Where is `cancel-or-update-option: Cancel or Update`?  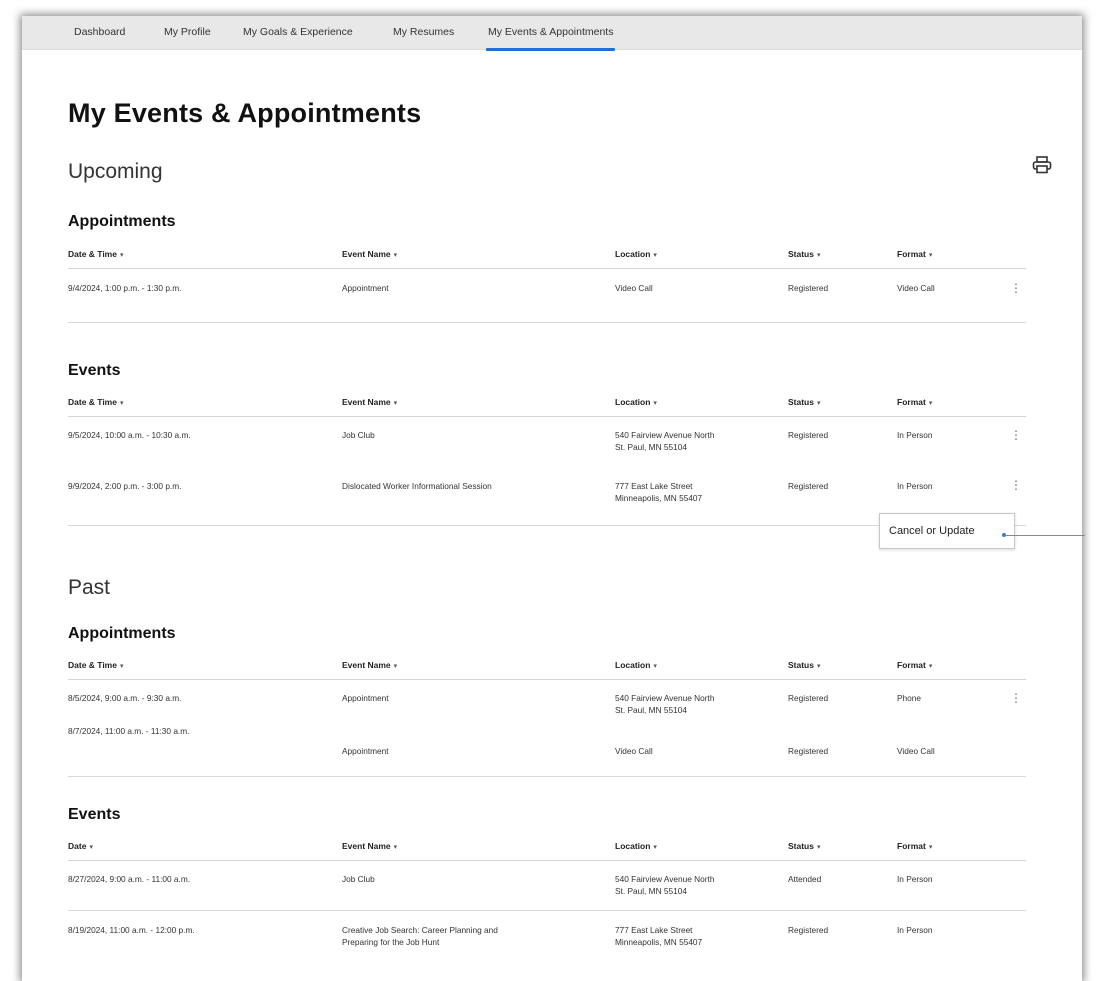
cancel-or-update-option: Cancel or Update is located at coordinates (932, 531).